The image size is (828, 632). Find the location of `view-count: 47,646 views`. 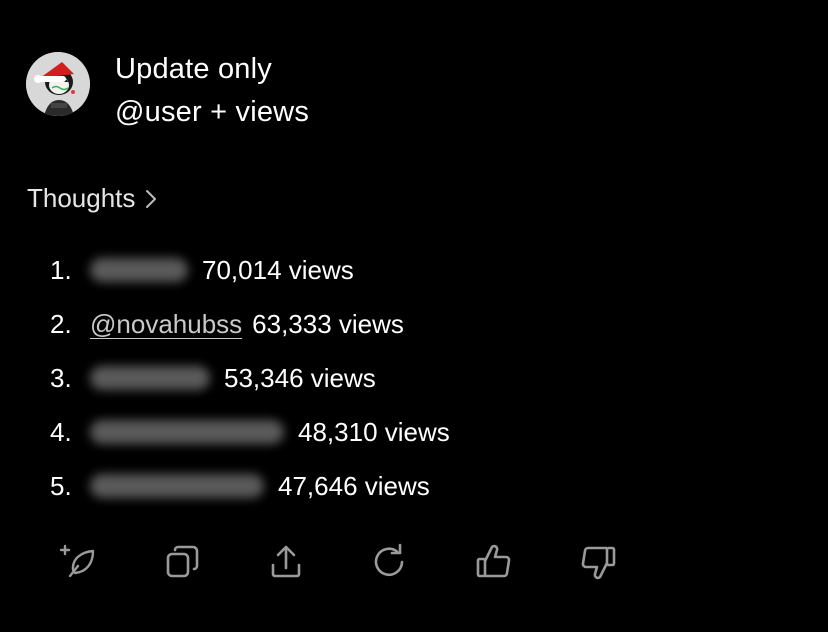

view-count: 47,646 views is located at coordinates (354, 485).